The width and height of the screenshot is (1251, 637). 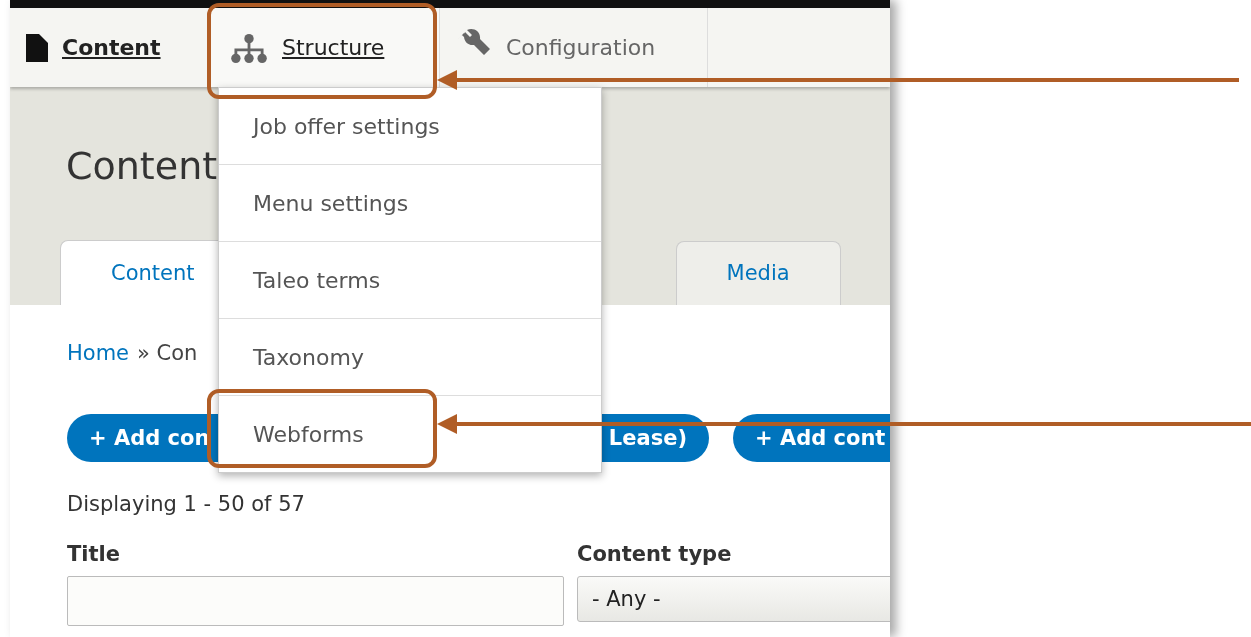 I want to click on result-summary: Displaying 1 - 50 of 57, so click(x=186, y=504).